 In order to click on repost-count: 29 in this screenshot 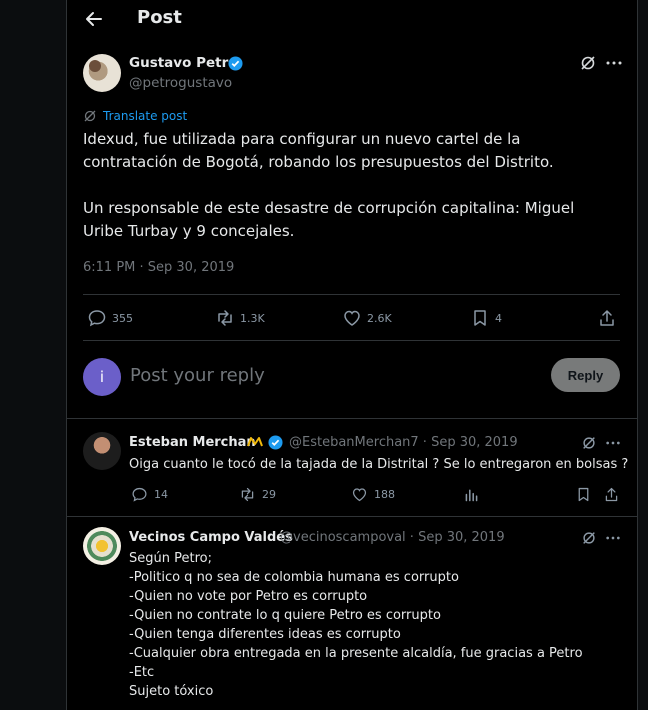, I will do `click(269, 494)`.